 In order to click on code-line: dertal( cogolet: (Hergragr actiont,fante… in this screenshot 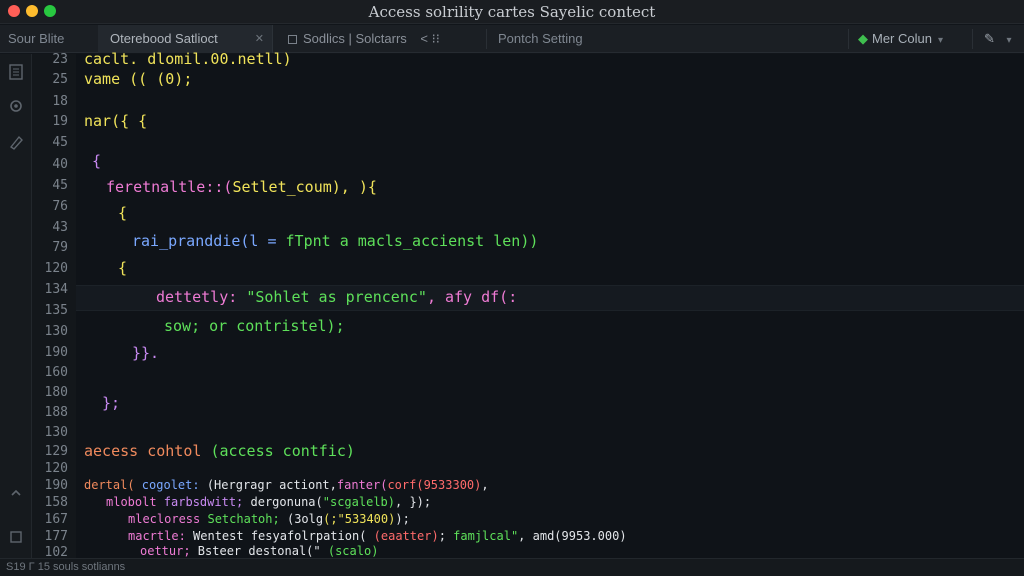, I will do `click(286, 485)`.